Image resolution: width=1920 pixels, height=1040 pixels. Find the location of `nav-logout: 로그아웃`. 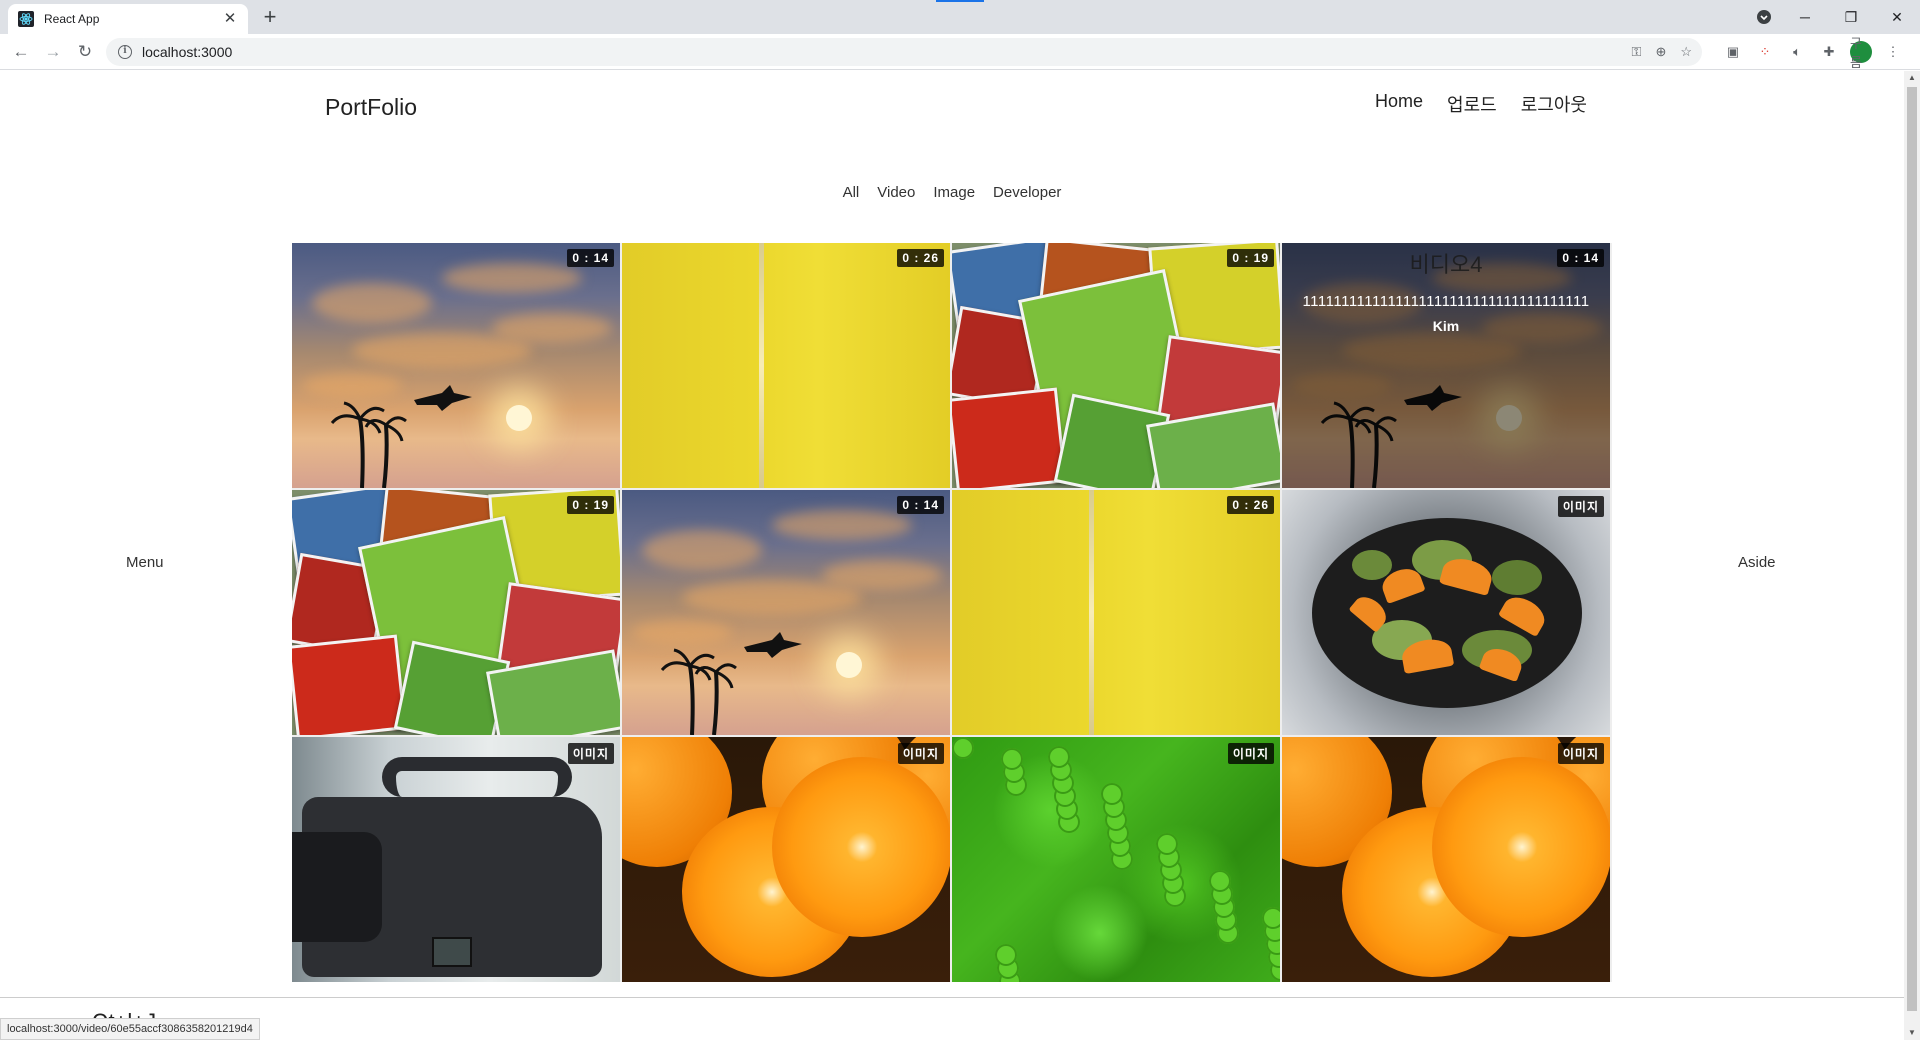

nav-logout: 로그아웃 is located at coordinates (1554, 104).